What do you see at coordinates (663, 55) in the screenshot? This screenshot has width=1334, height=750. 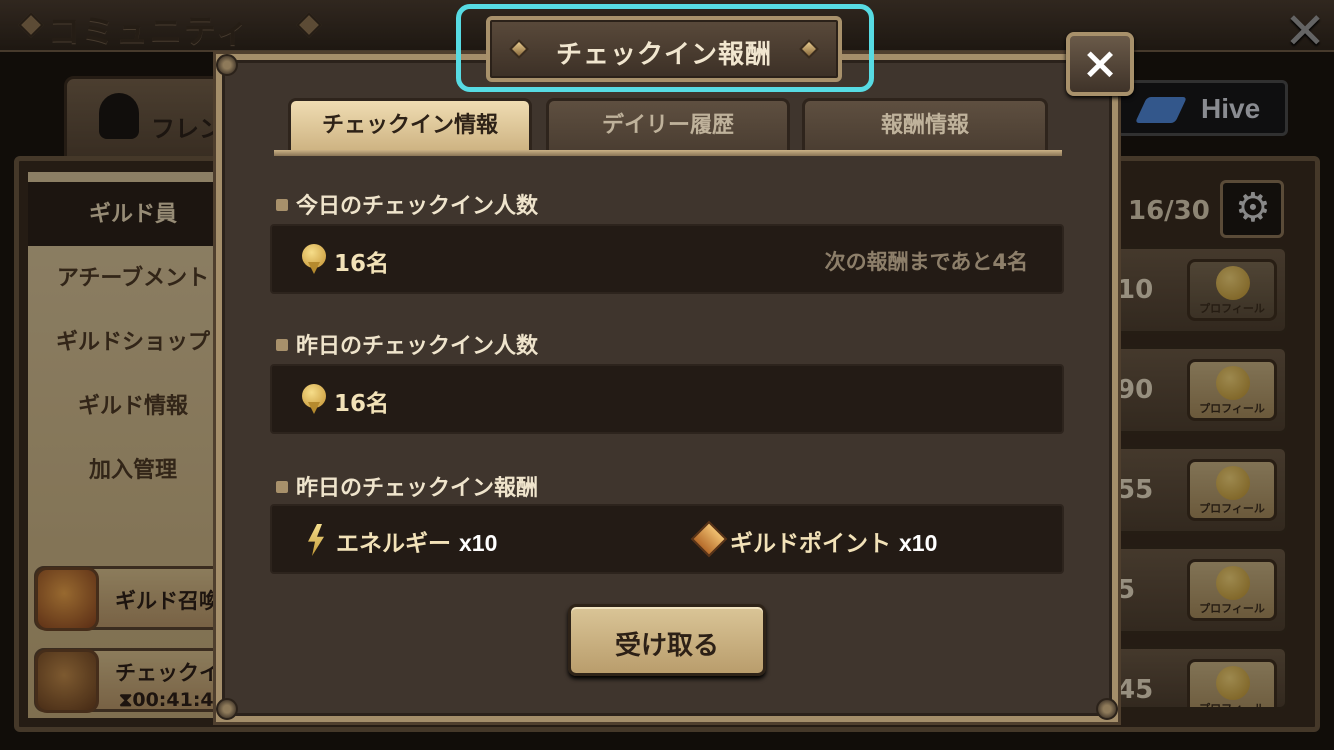 I see `dialog-title: チェックイン報酬` at bounding box center [663, 55].